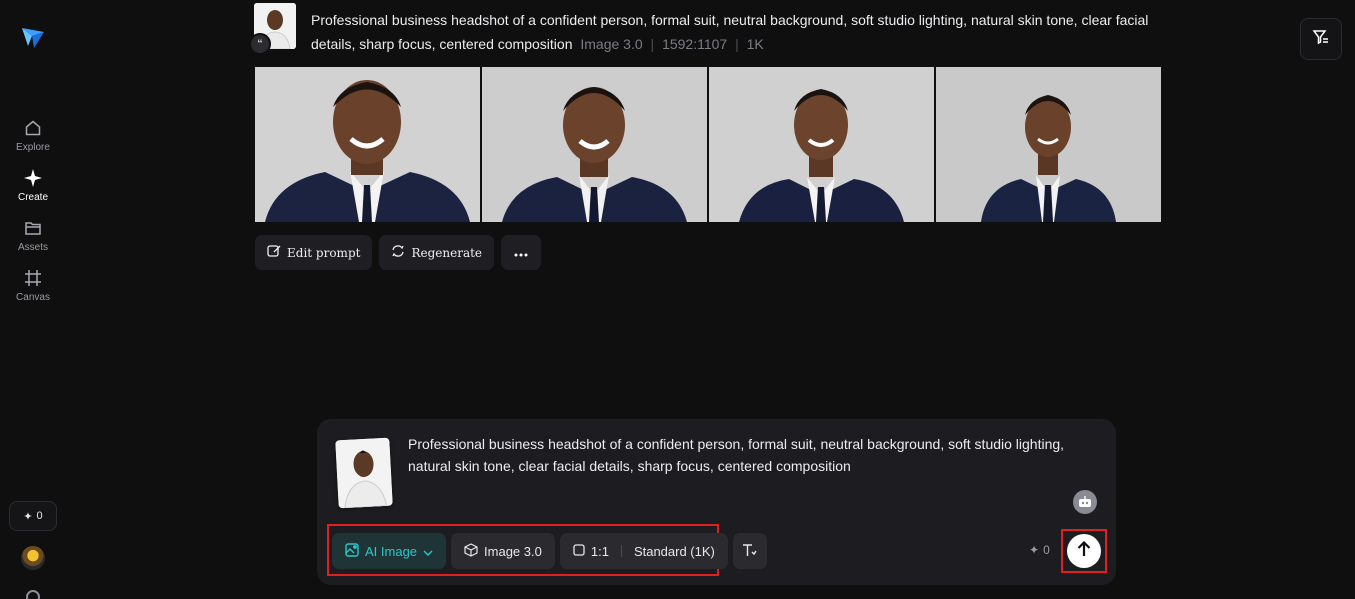 This screenshot has width=1355, height=599. I want to click on send-highlight-box, so click(1084, 551).